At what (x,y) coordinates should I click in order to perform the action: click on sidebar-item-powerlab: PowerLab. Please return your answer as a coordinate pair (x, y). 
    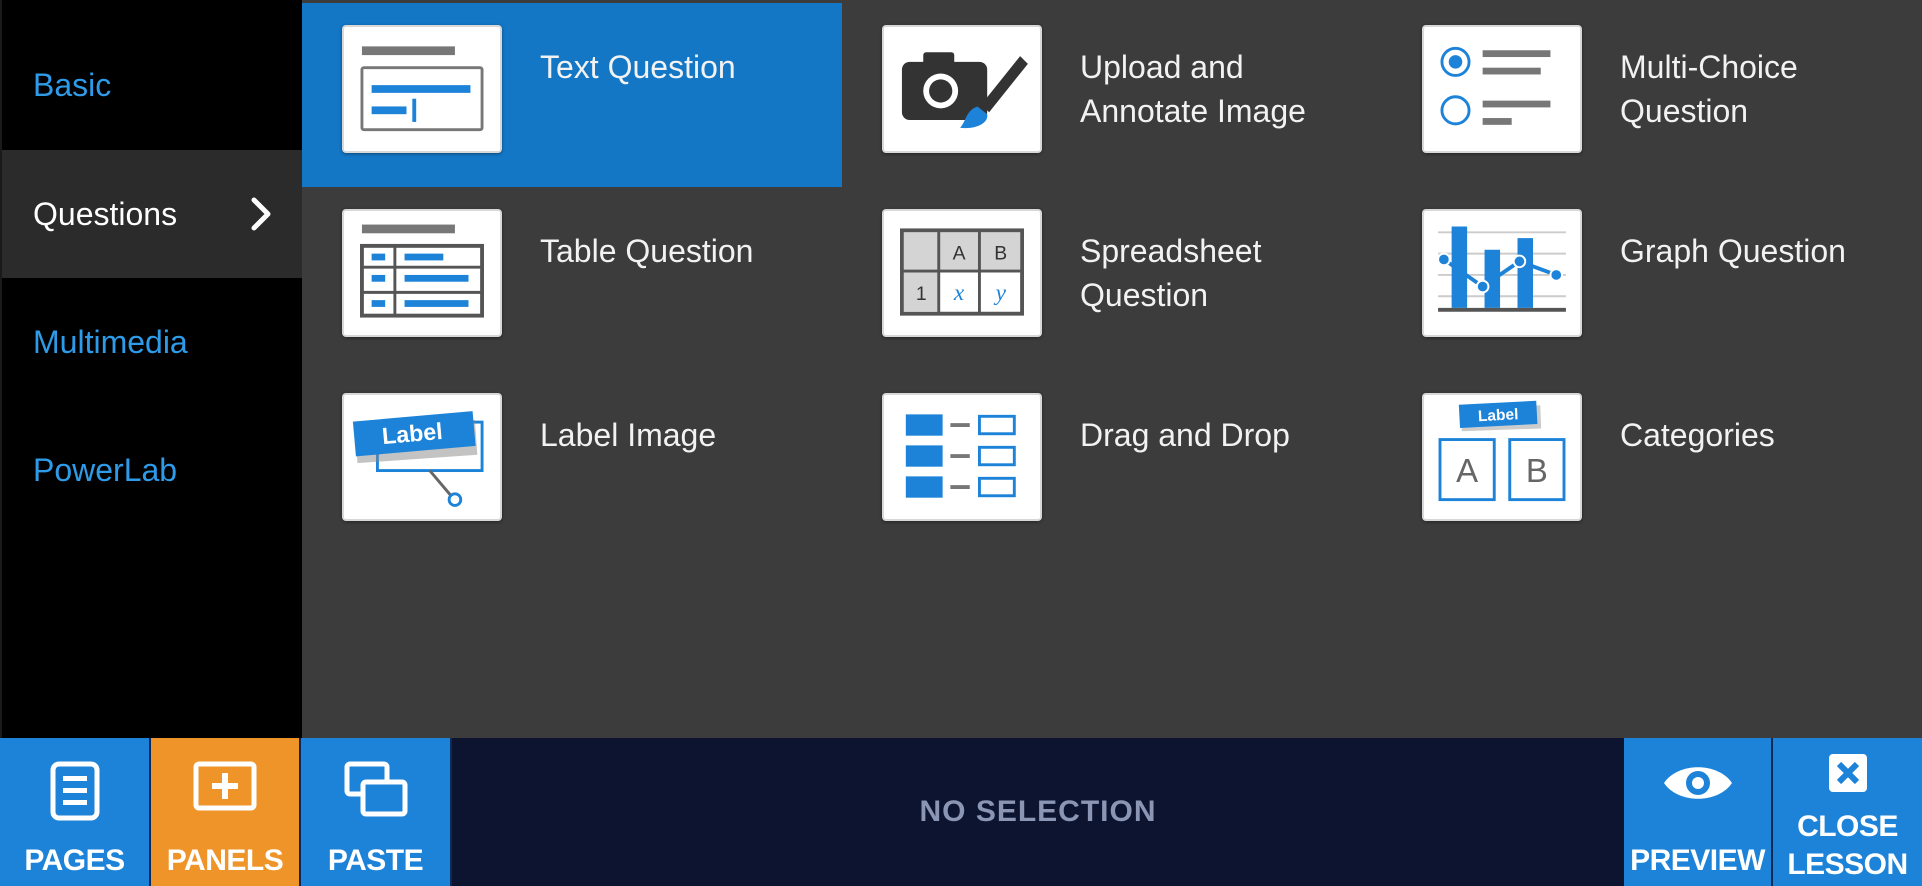
    Looking at the image, I should click on (153, 470).